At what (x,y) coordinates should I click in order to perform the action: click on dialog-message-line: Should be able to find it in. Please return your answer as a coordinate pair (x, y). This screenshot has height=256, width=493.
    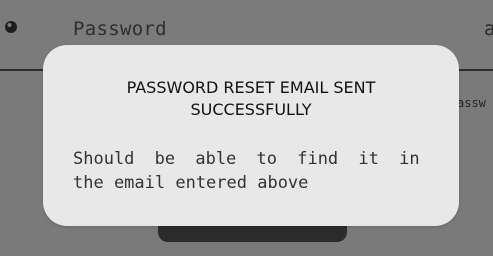
    Looking at the image, I should click on (246, 159).